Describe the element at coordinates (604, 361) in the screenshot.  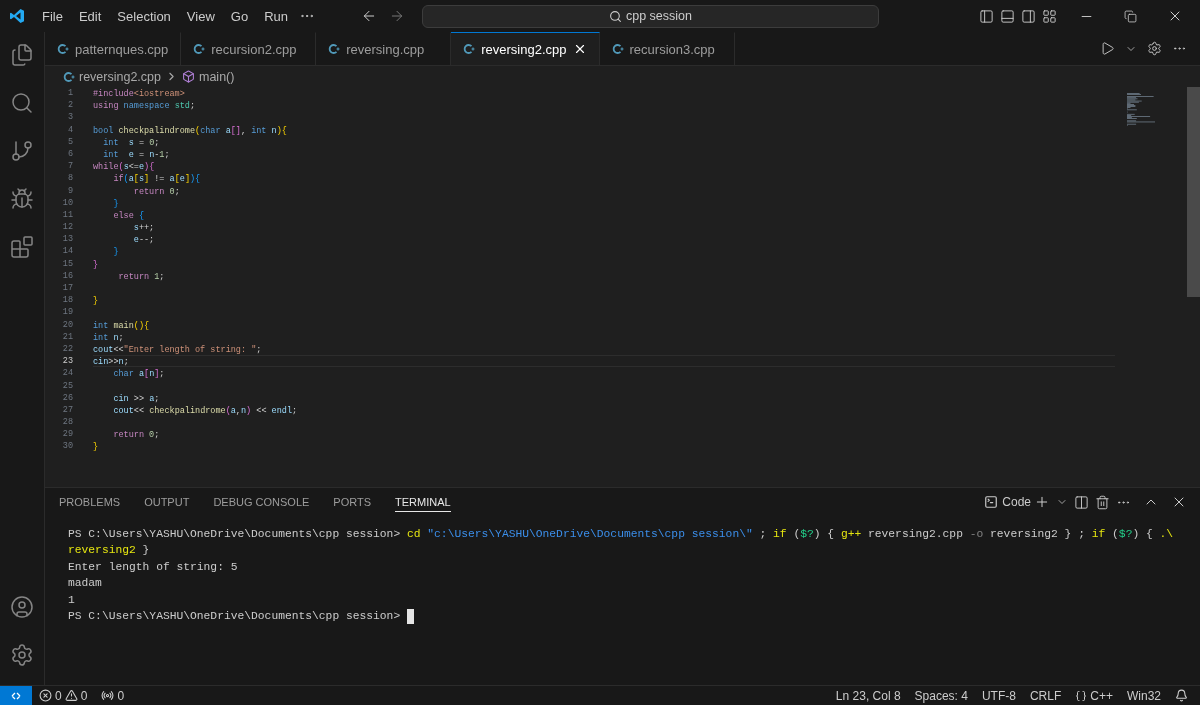
I see `code-line: cin>>n;` at that location.